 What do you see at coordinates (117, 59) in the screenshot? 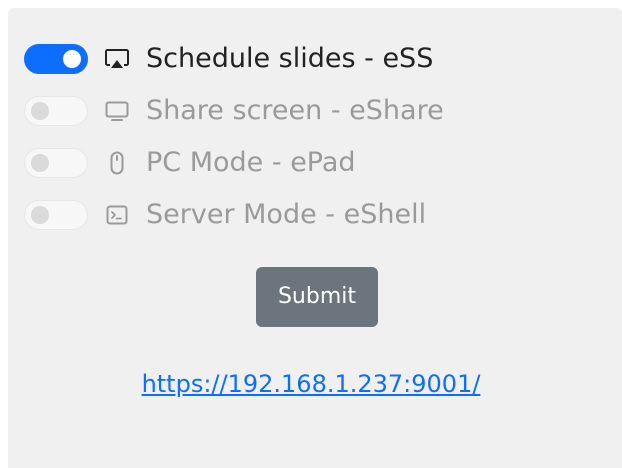
I see `airplay-icon` at bounding box center [117, 59].